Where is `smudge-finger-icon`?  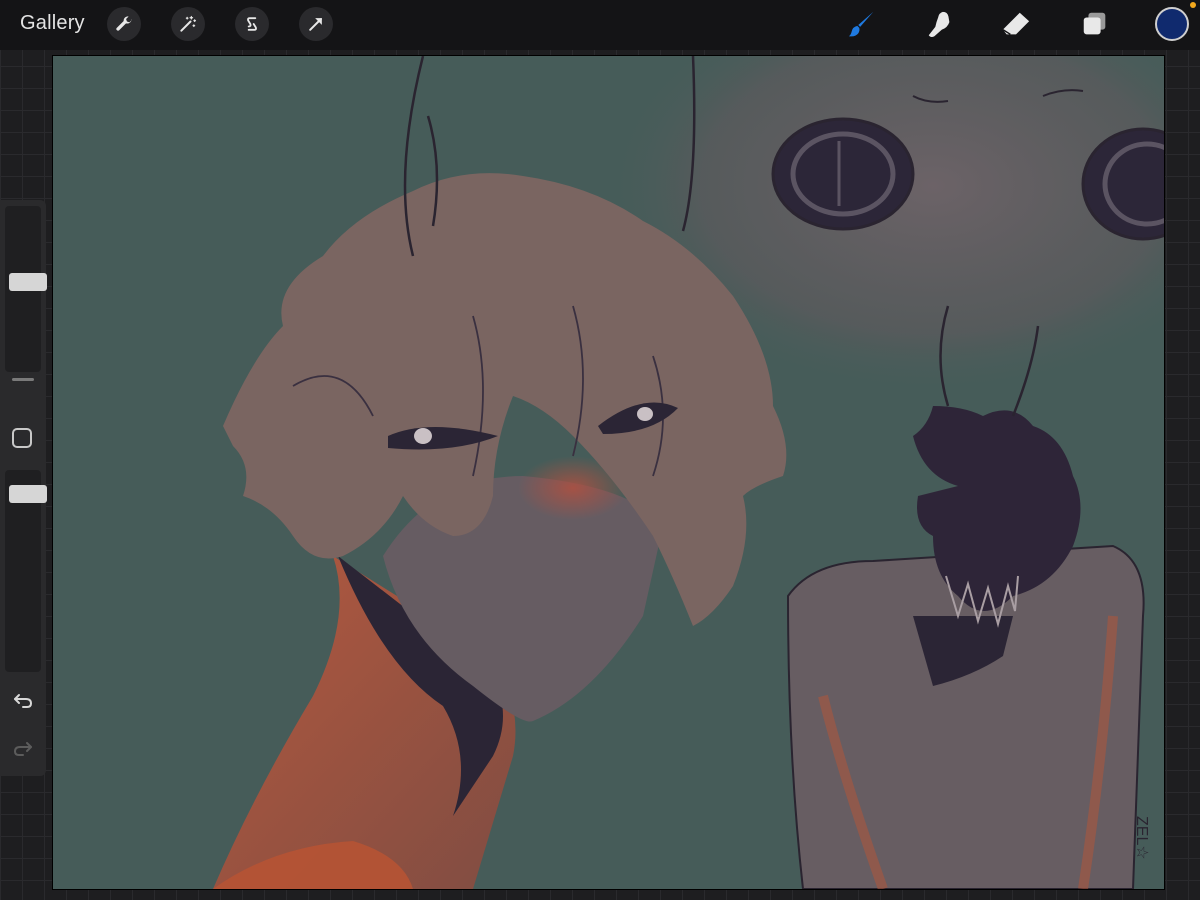 smudge-finger-icon is located at coordinates (939, 24).